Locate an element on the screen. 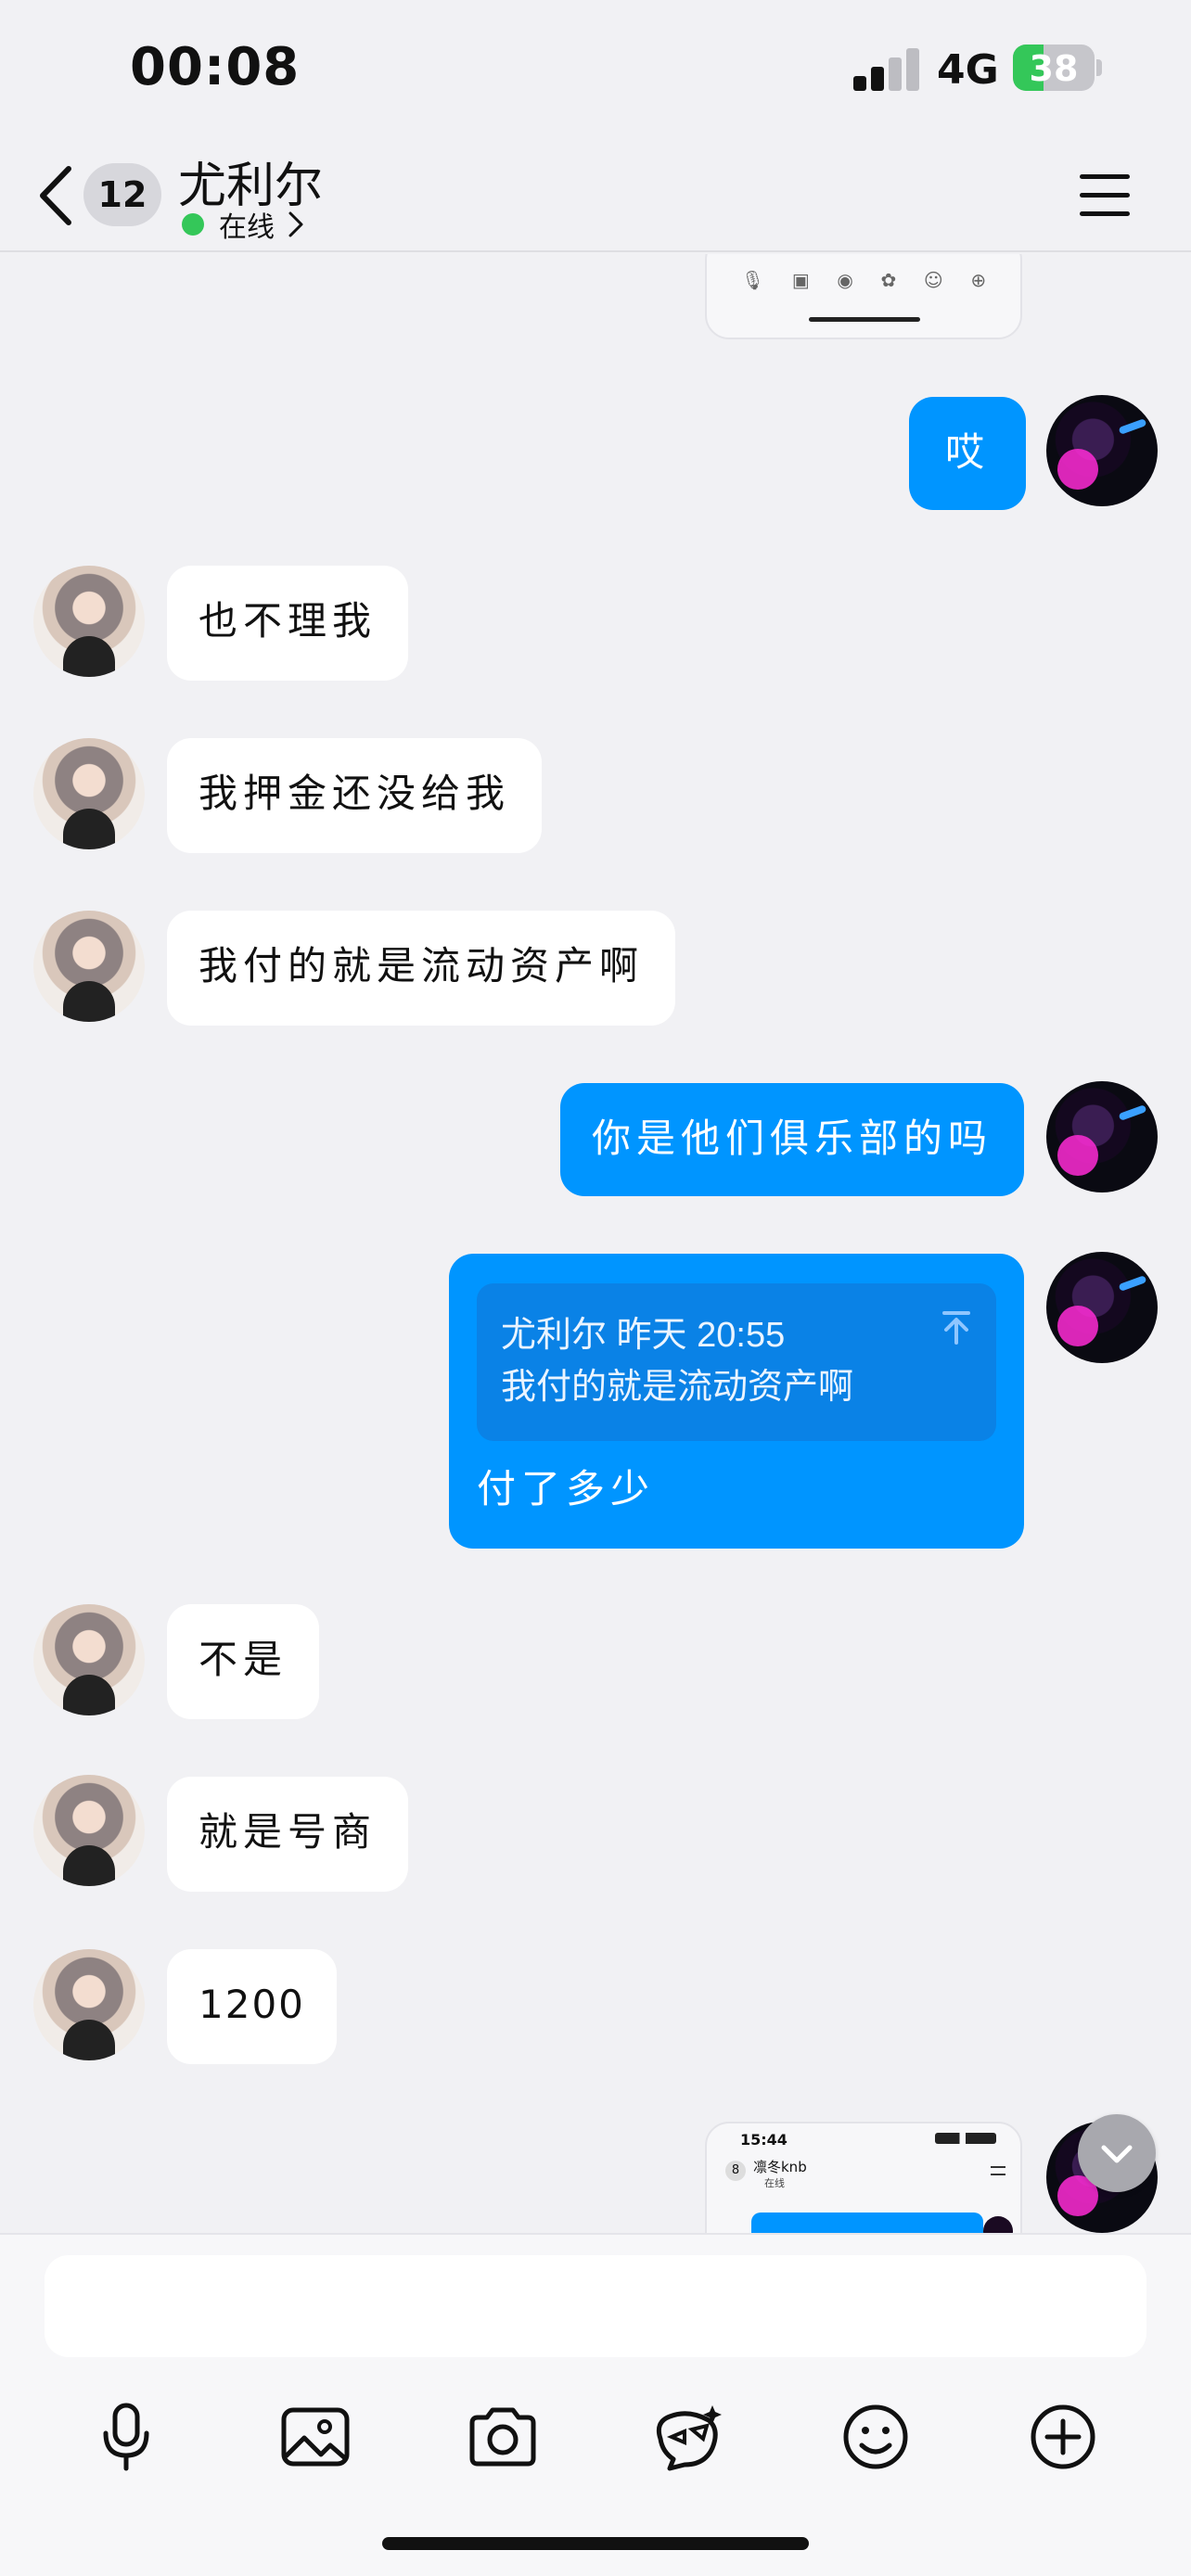 The height and width of the screenshot is (2576, 1191). signal-strength-icon is located at coordinates (886, 69).